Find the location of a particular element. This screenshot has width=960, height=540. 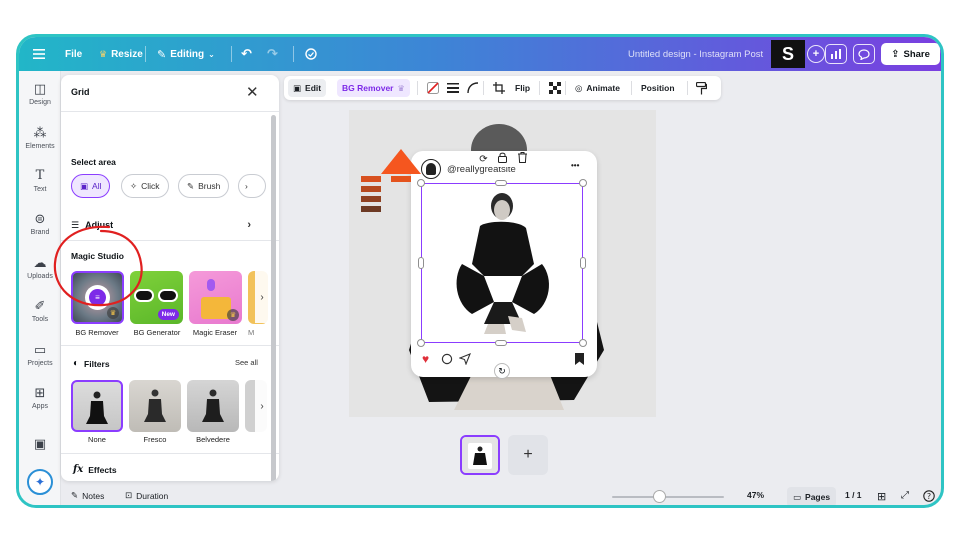

person-thumbnail is located at coordinates (155, 405).